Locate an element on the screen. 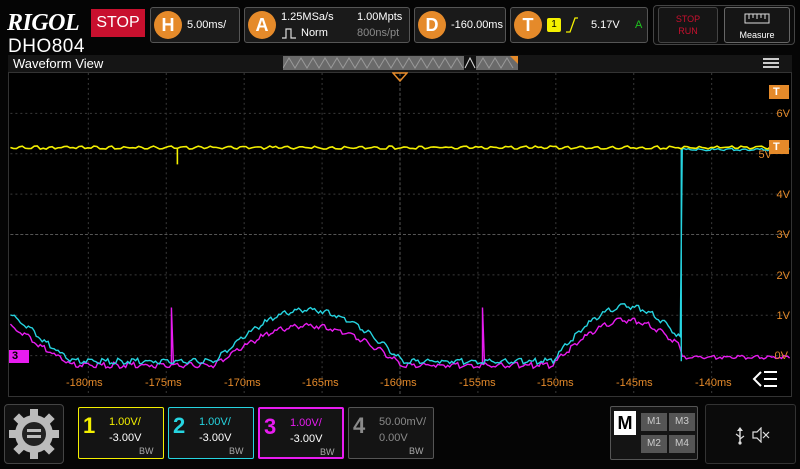  channel1-scale: 1.00V/ is located at coordinates (125, 422).